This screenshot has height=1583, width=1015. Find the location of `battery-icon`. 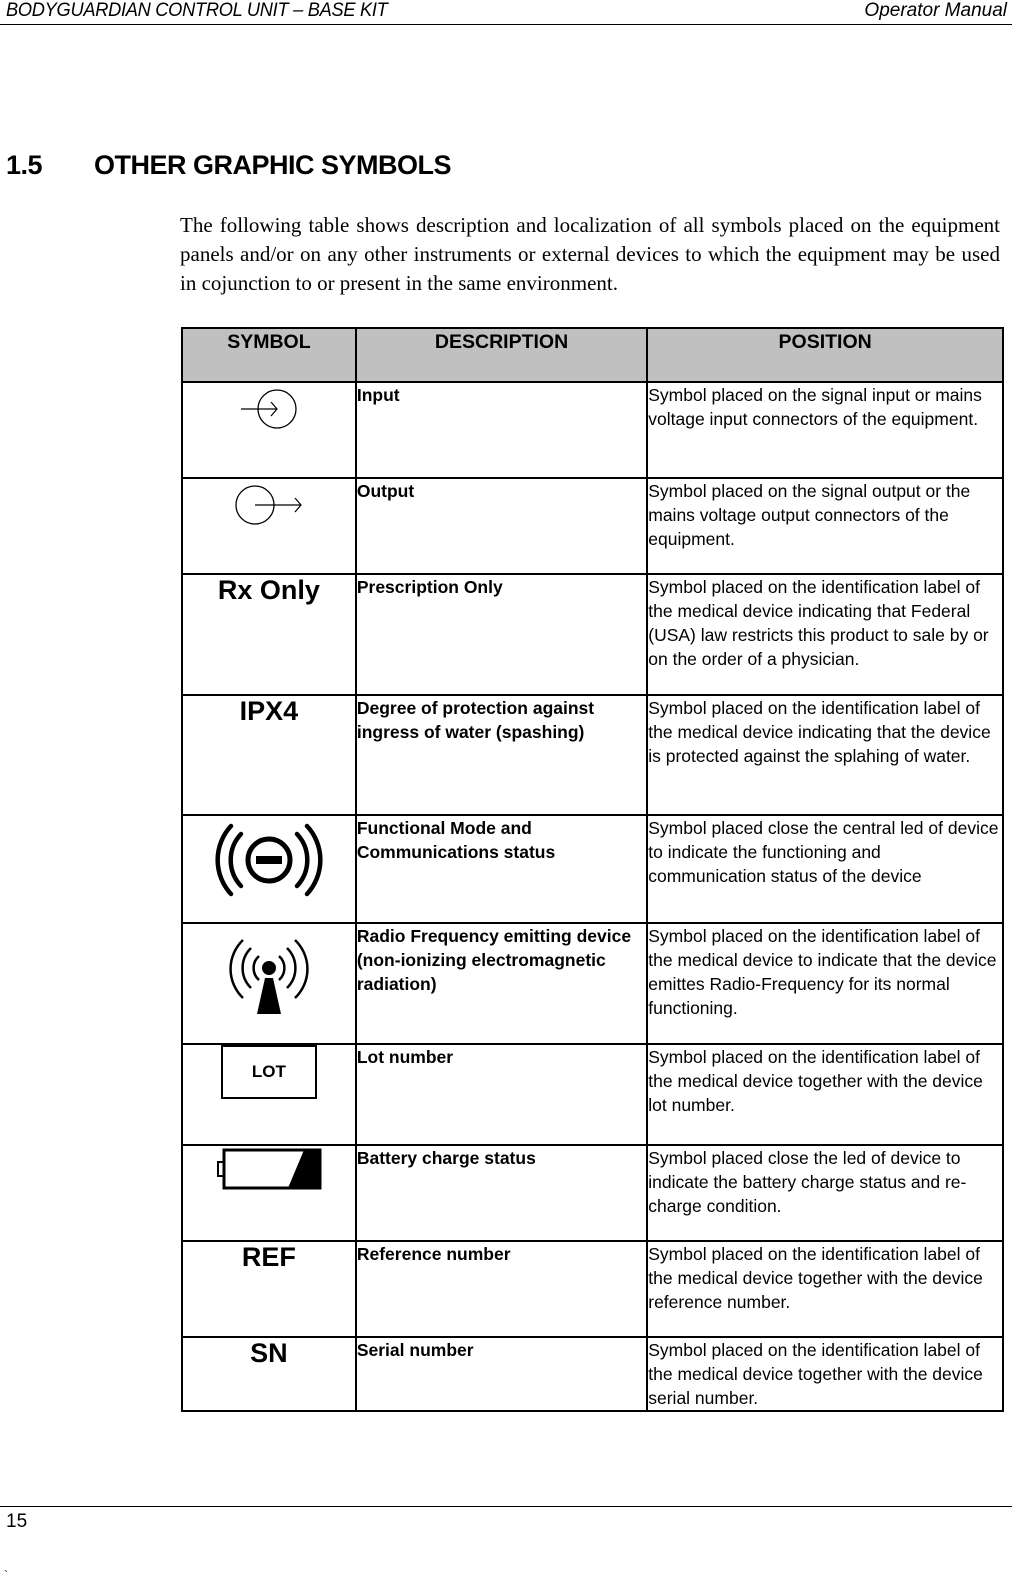

battery-icon is located at coordinates (269, 1169).